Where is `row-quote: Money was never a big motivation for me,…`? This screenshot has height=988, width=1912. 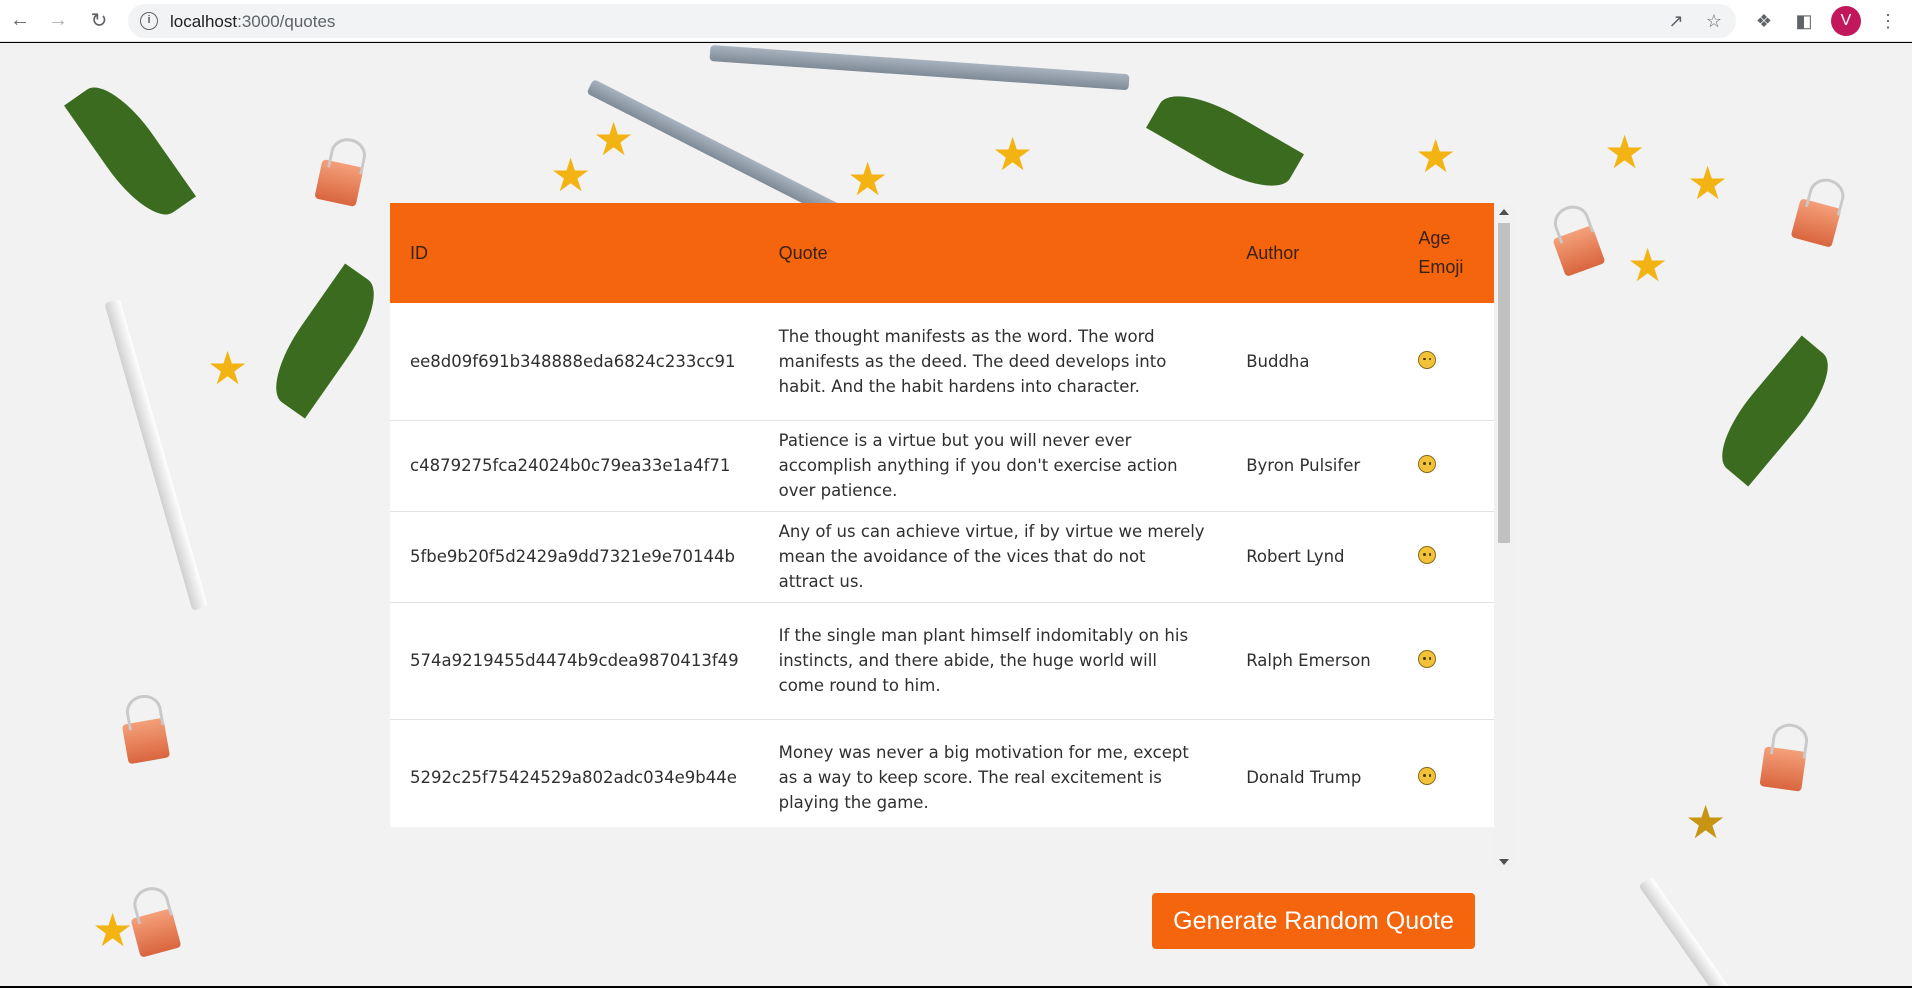 row-quote: Money was never a big motivation for me,… is located at coordinates (992, 773).